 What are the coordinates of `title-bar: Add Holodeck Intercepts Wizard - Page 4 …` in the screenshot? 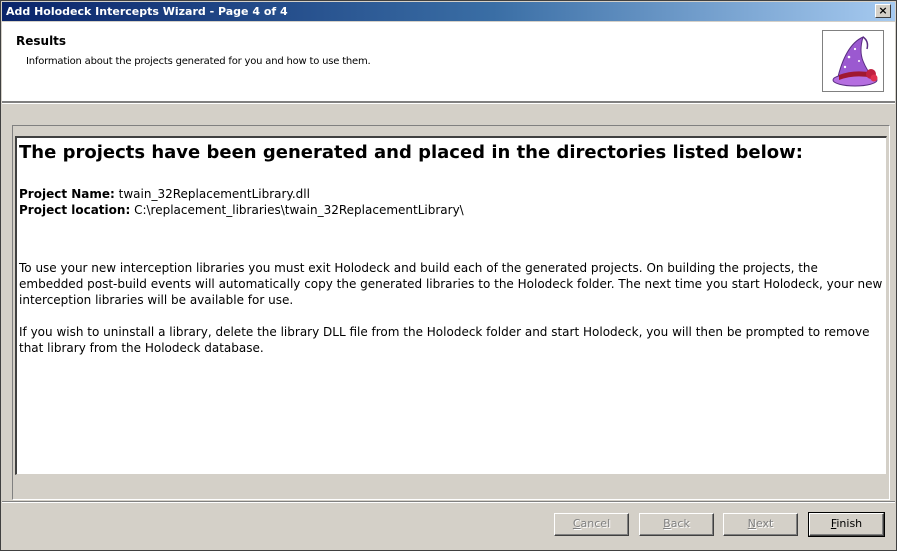 It's located at (448, 11).